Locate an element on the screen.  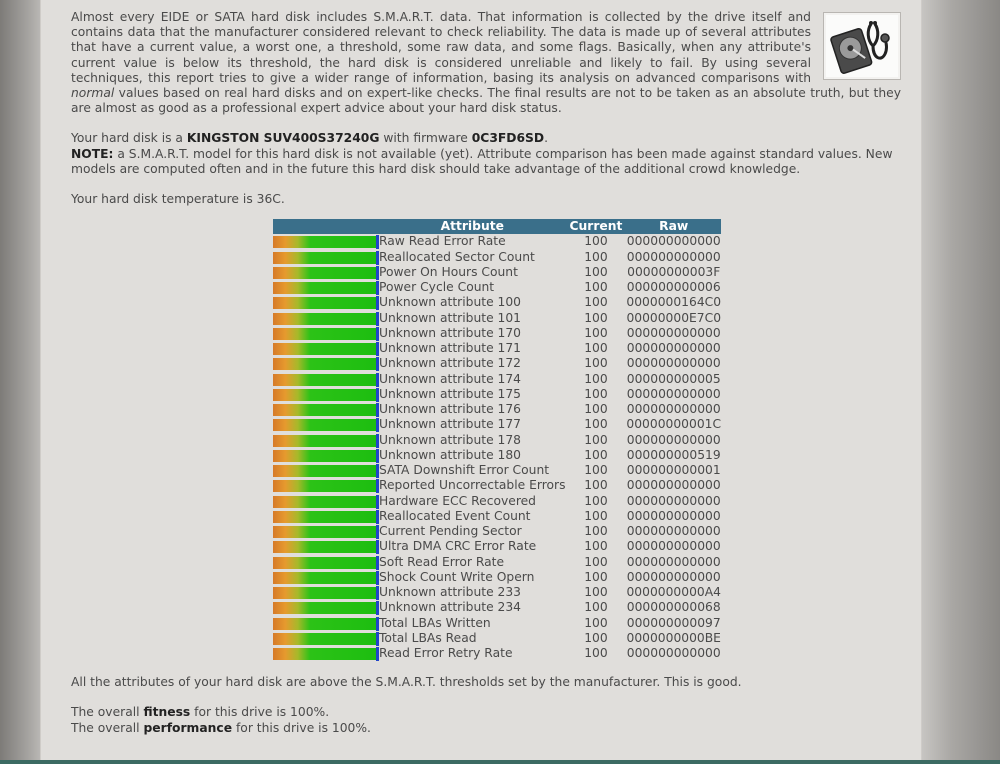
attribute-column-header: Attribute is located at coordinates (472, 227).